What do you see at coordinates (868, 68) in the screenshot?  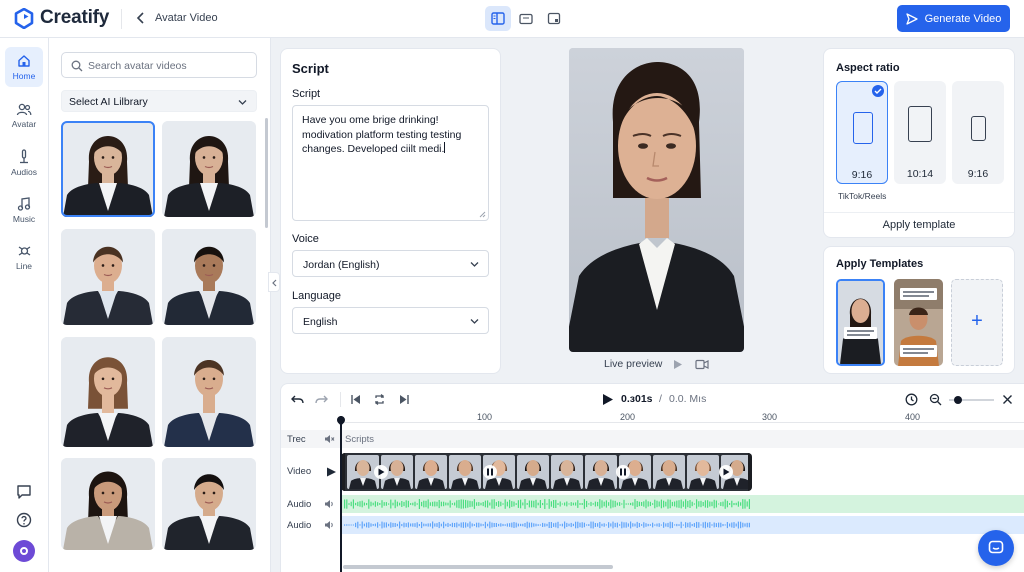 I see `aspect-ratio-title: Aspect ratio` at bounding box center [868, 68].